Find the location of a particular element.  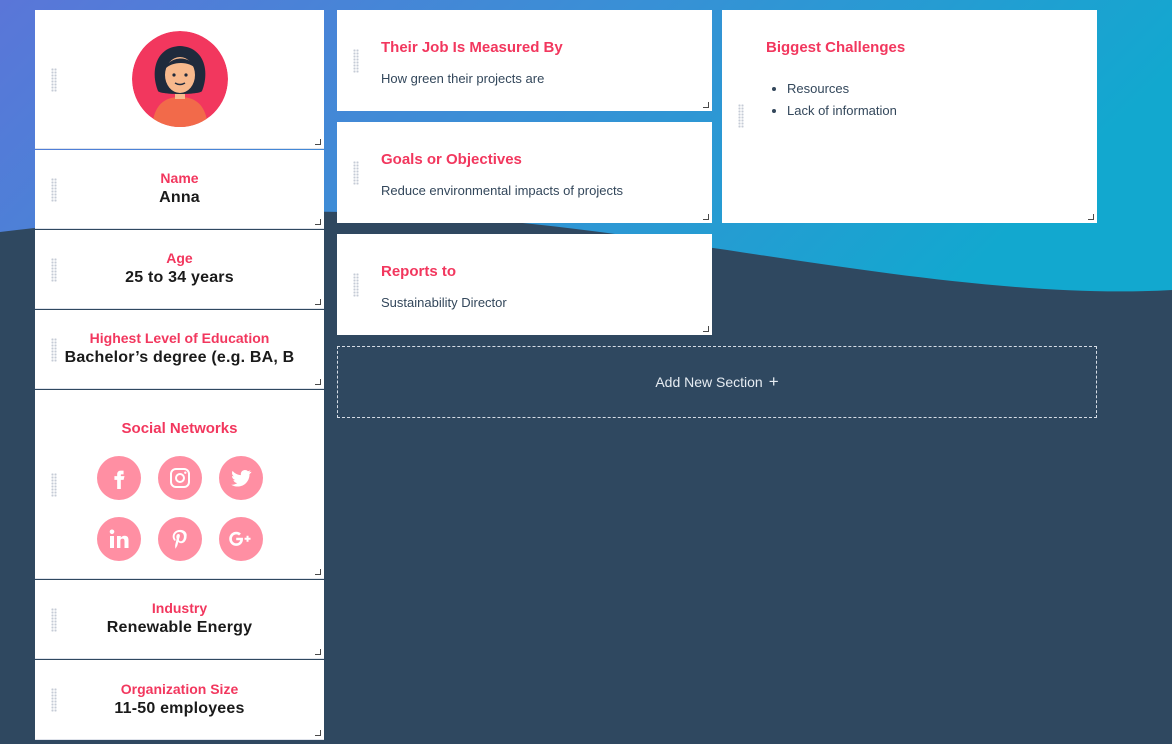

linkedin-icon is located at coordinates (119, 539).